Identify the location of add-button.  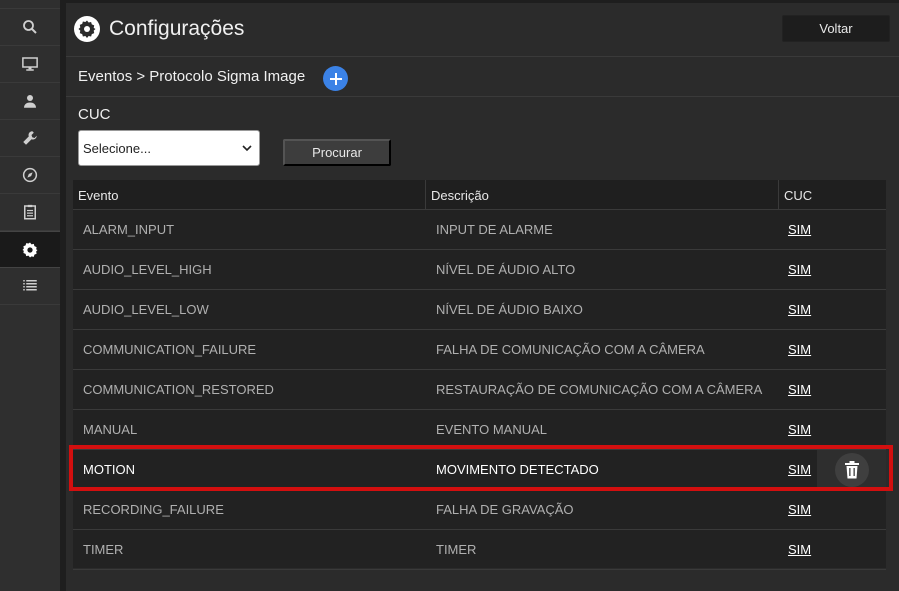
(335, 78).